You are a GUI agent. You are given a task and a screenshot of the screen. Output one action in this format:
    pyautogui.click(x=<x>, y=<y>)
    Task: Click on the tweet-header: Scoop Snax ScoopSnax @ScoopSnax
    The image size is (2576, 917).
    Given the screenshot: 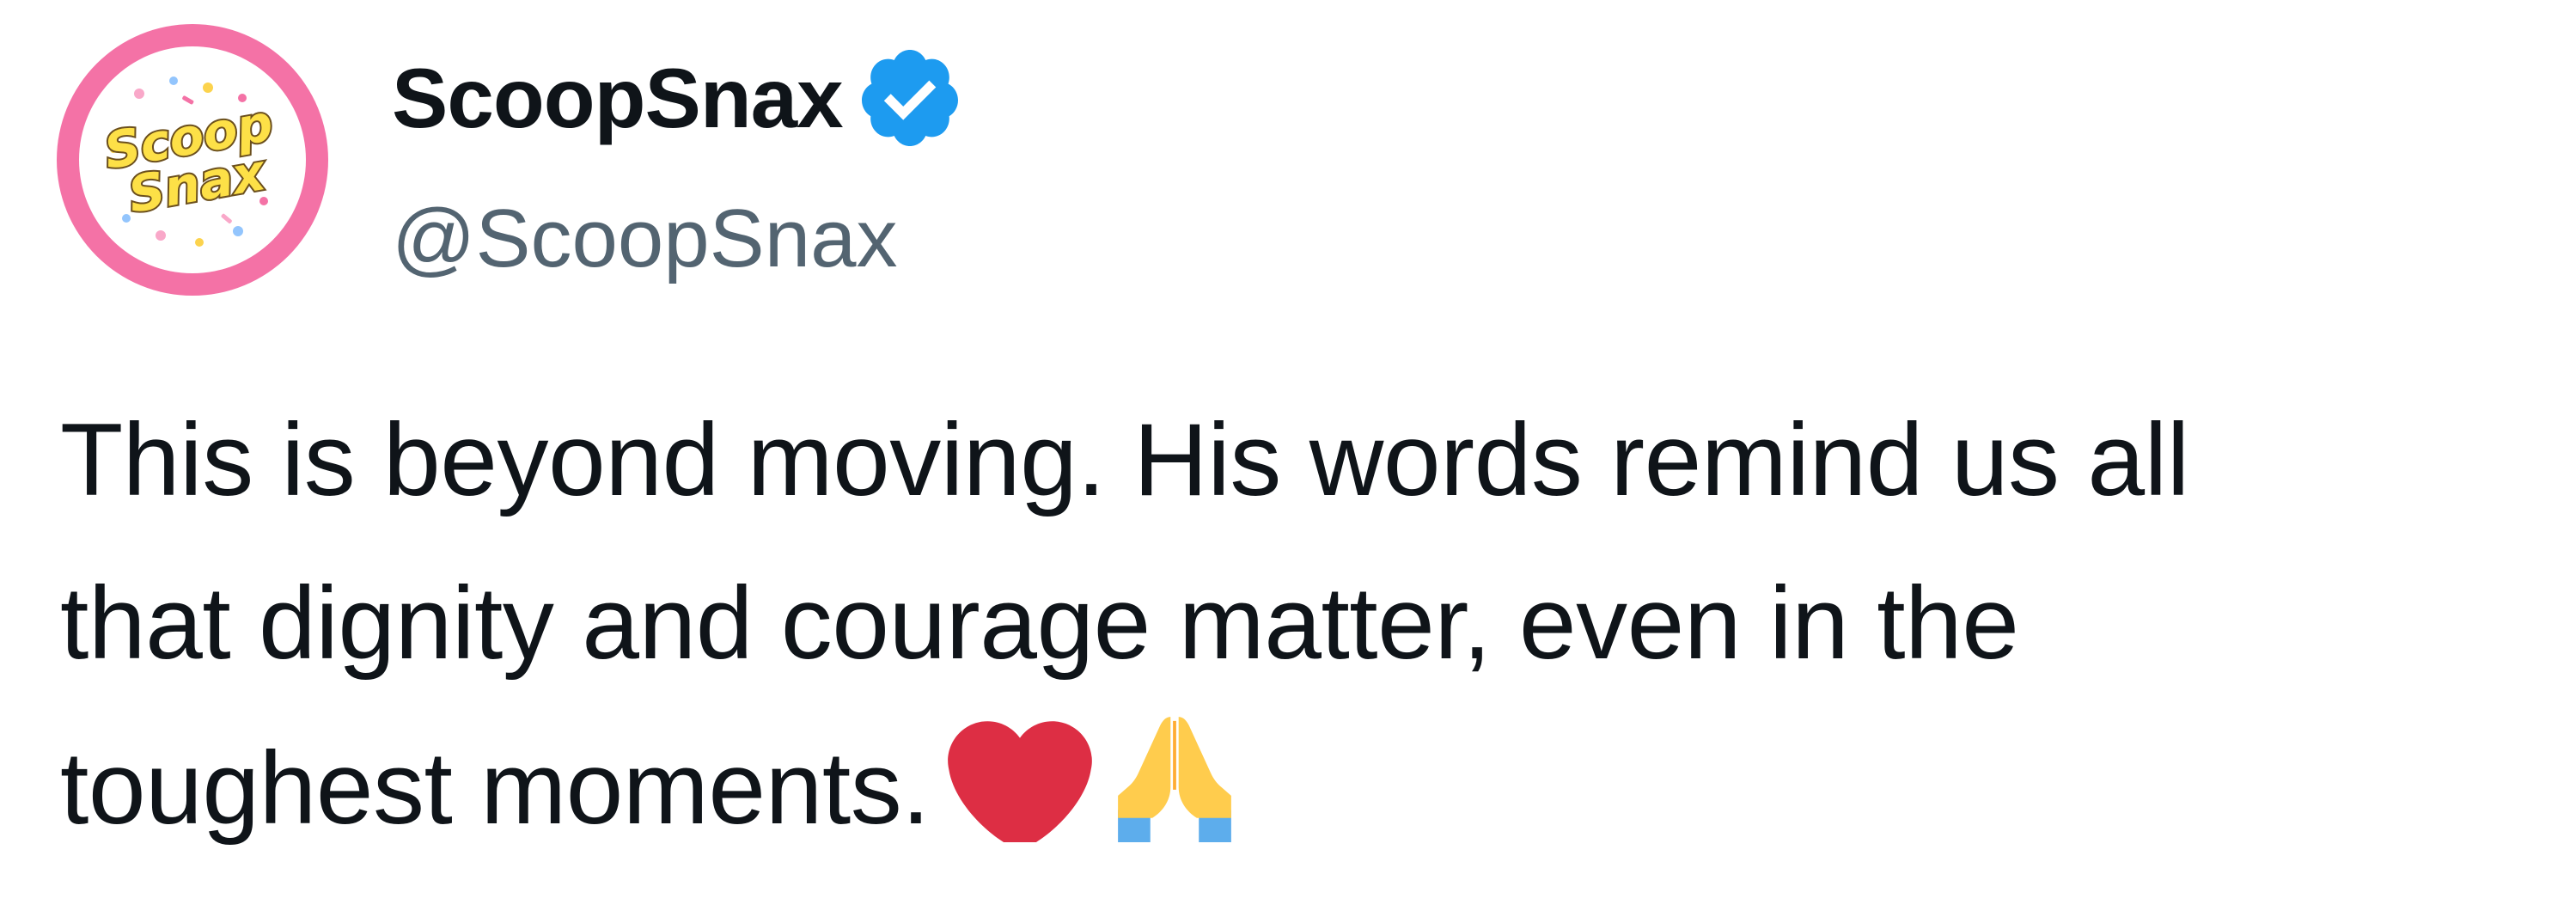 What is the action you would take?
    pyautogui.click(x=511, y=160)
    